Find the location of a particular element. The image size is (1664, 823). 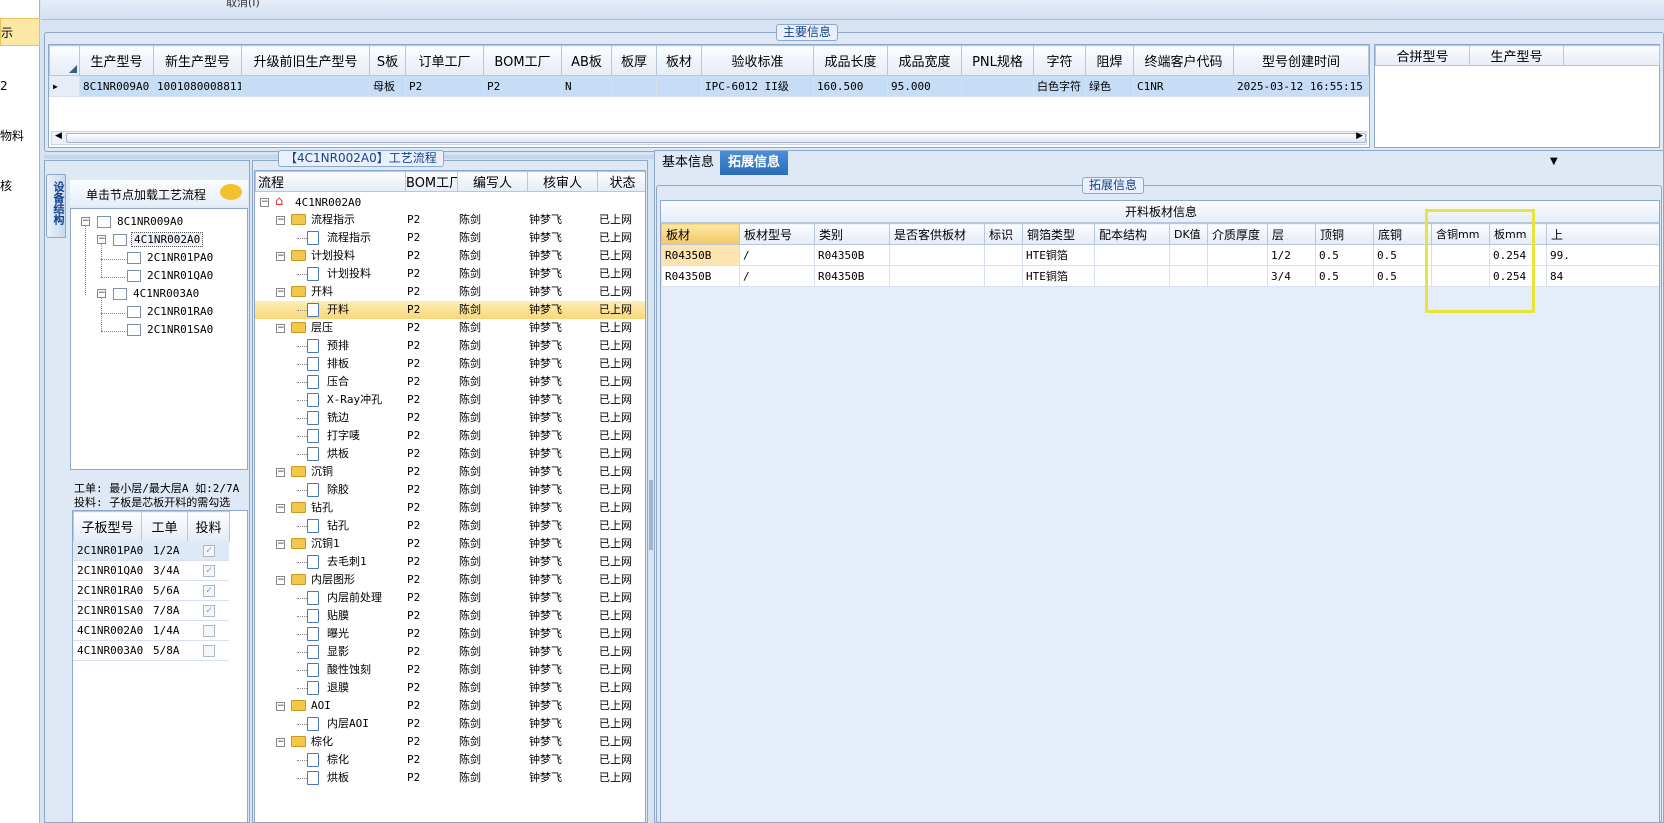

process-step-row: 内层前处理 P2 陈剑 钟梦飞 已上网 is located at coordinates (450, 598).